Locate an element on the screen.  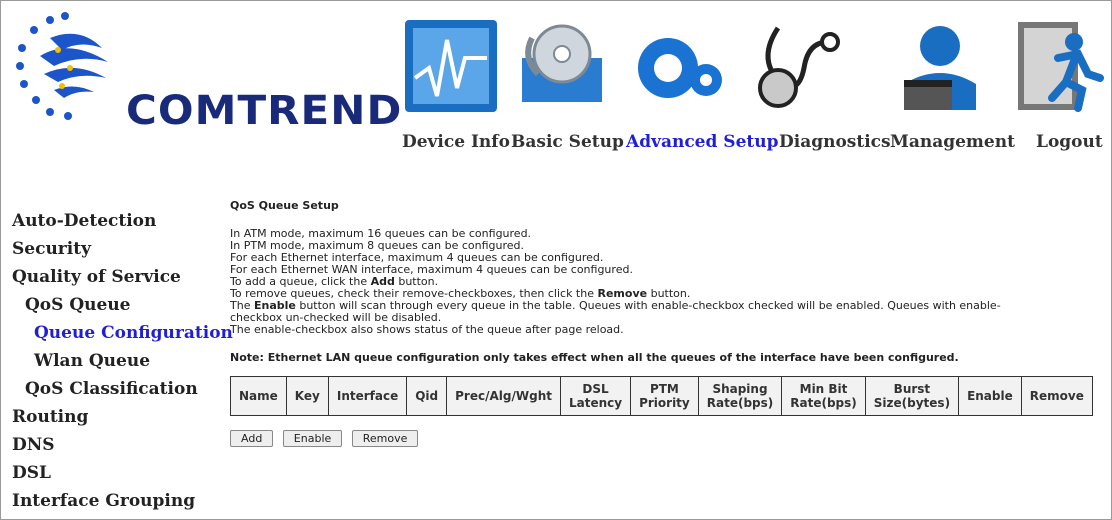
col-label: PTM is located at coordinates (664, 389).